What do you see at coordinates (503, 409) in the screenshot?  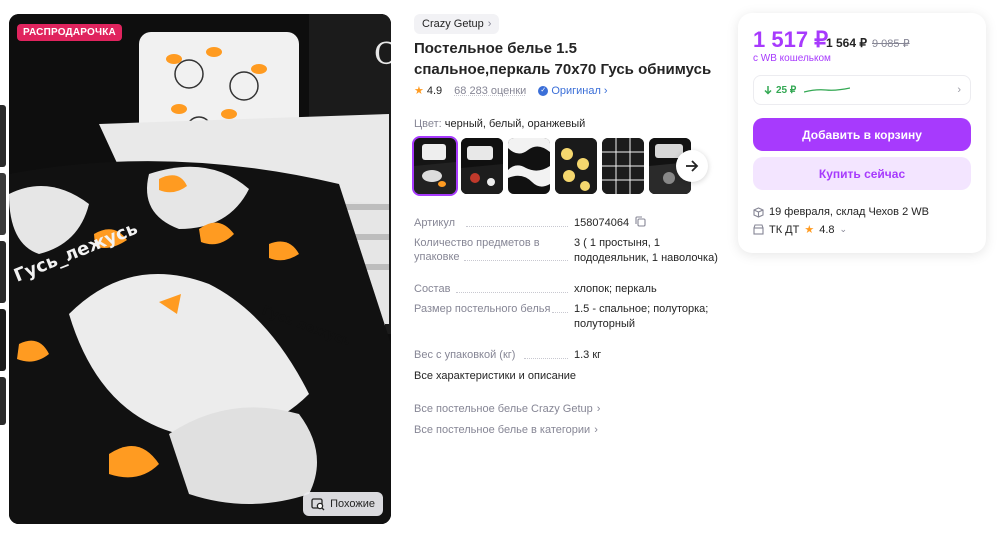 I see `brand-products-label: Все постельное белье Crazy Getup` at bounding box center [503, 409].